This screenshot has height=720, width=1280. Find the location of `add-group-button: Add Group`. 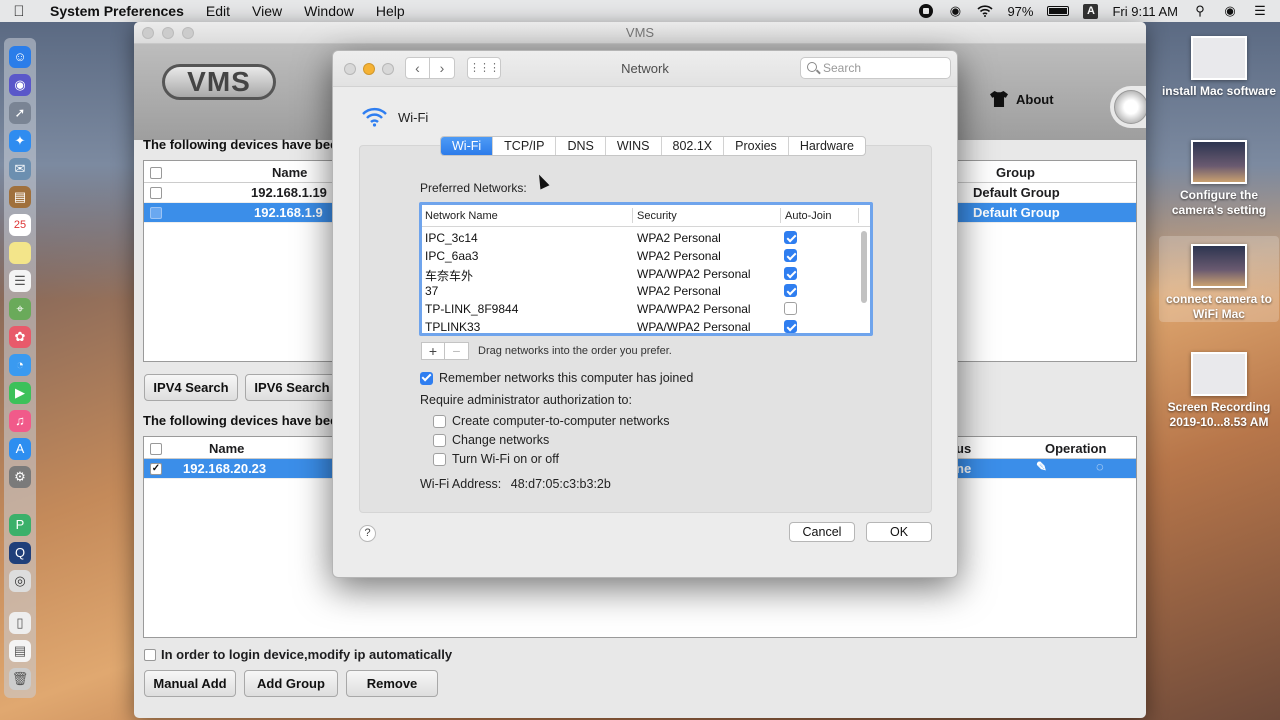

add-group-button: Add Group is located at coordinates (291, 683).